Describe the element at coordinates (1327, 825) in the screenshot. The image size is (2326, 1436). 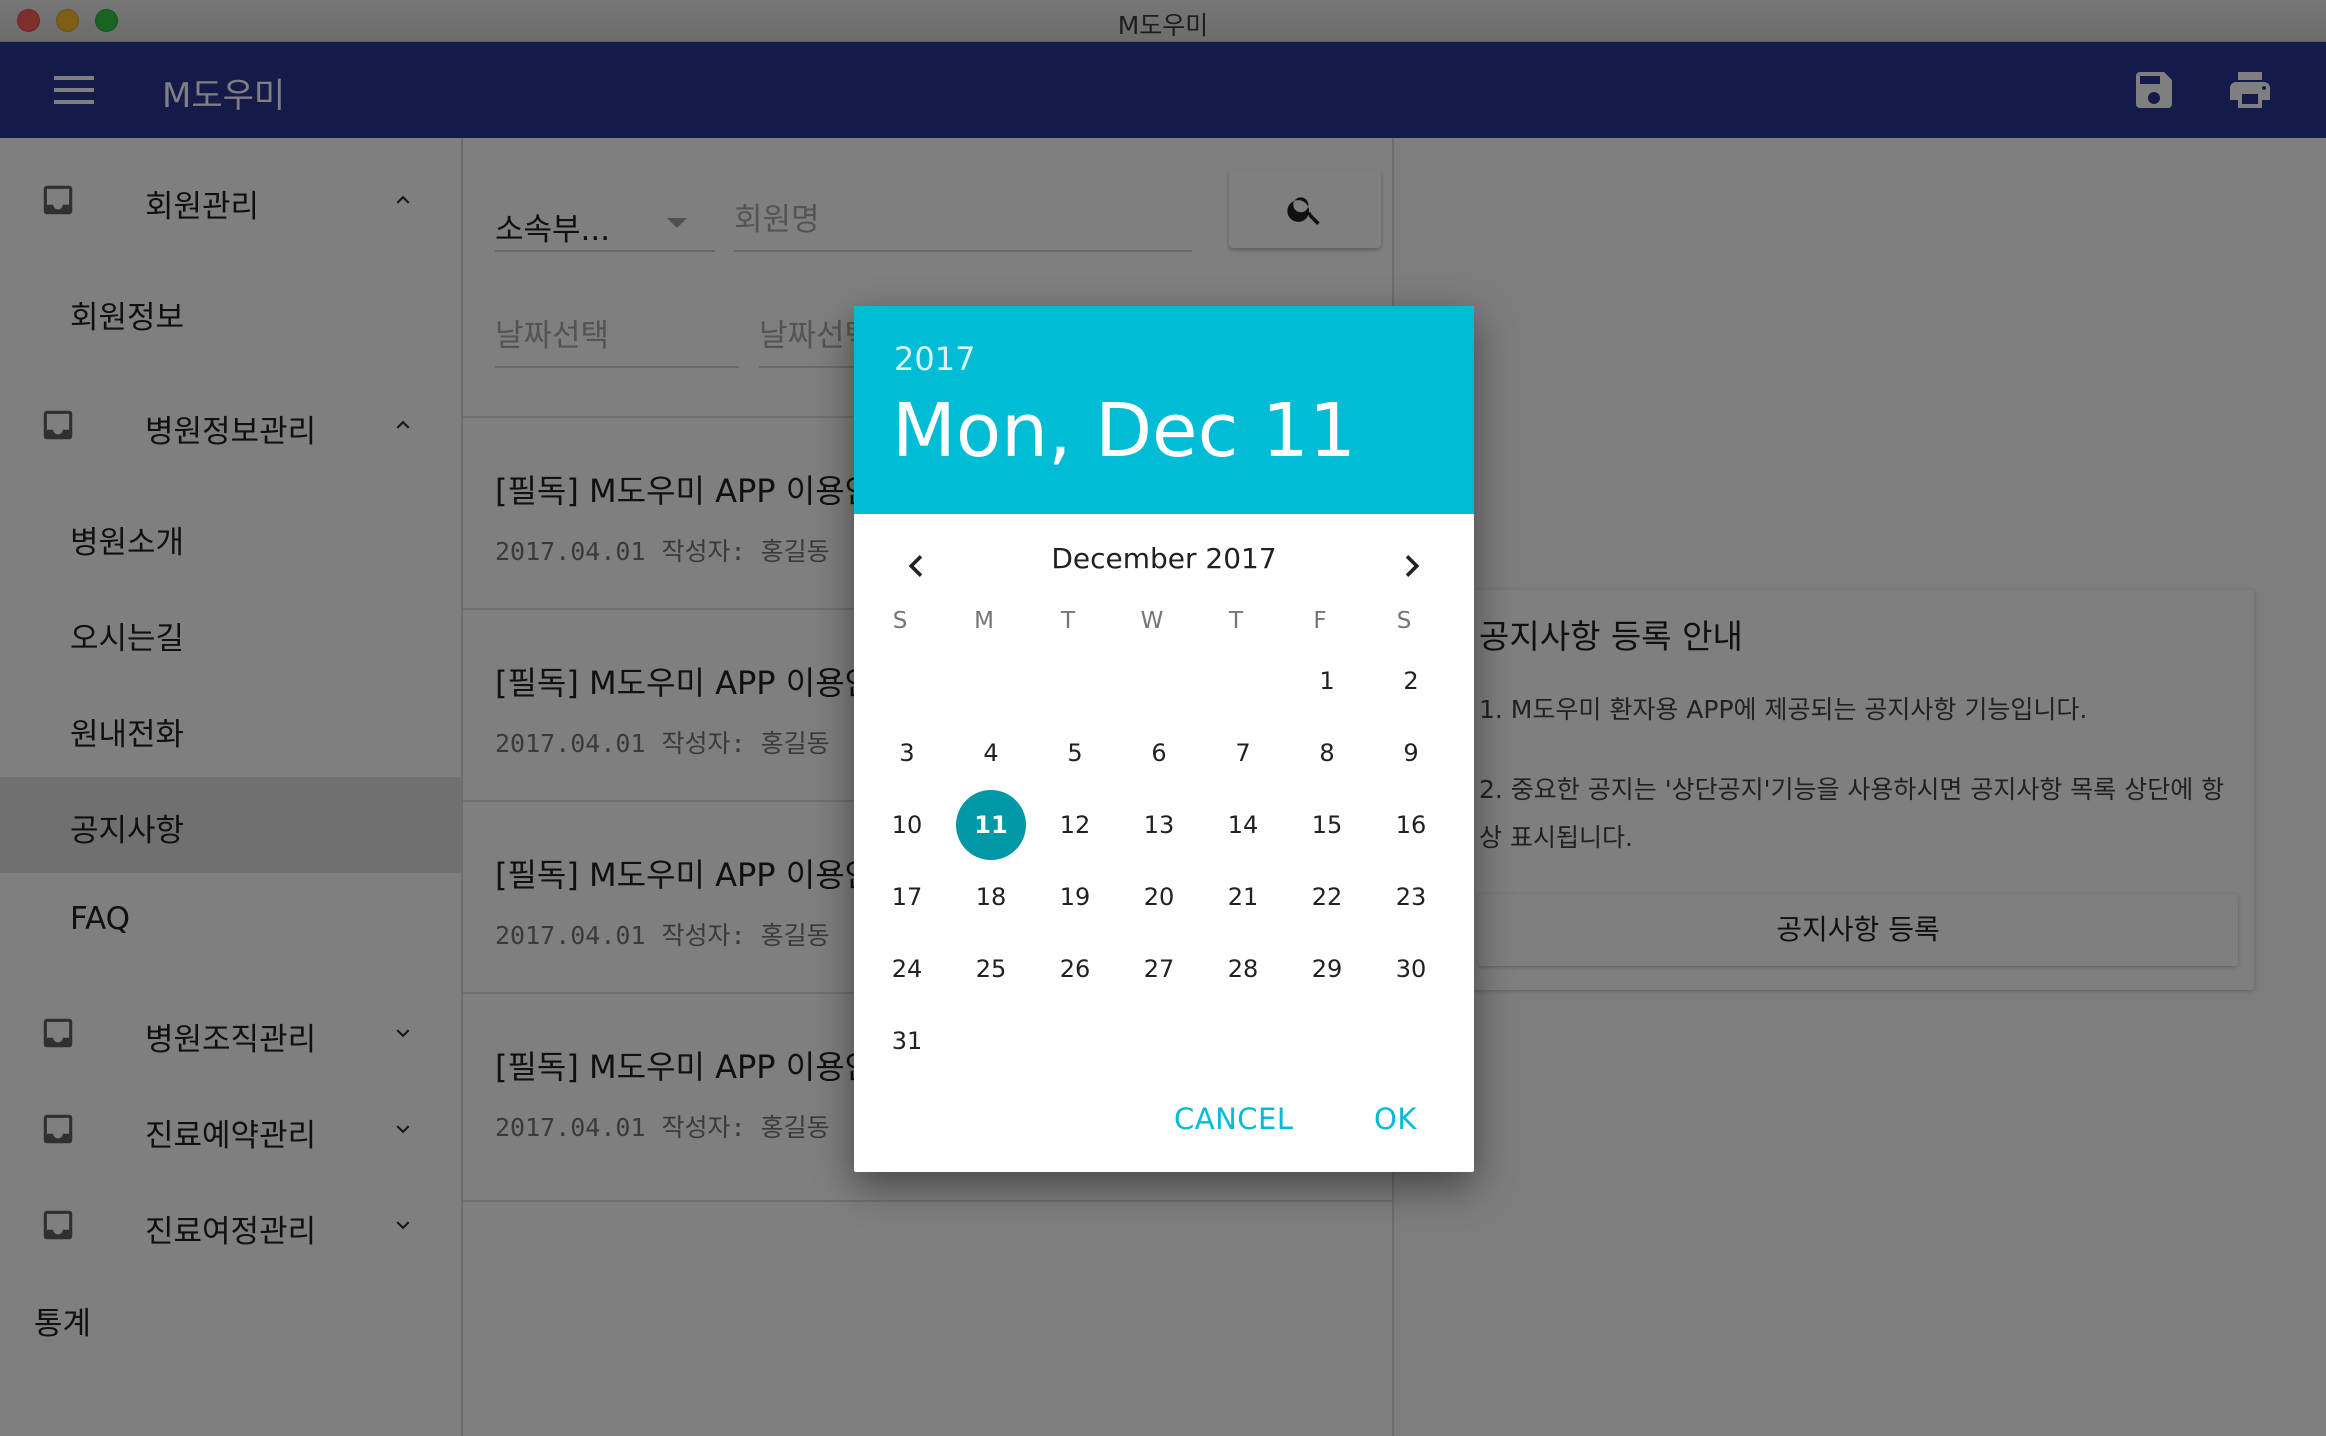
I see `calendar-day: 15` at that location.